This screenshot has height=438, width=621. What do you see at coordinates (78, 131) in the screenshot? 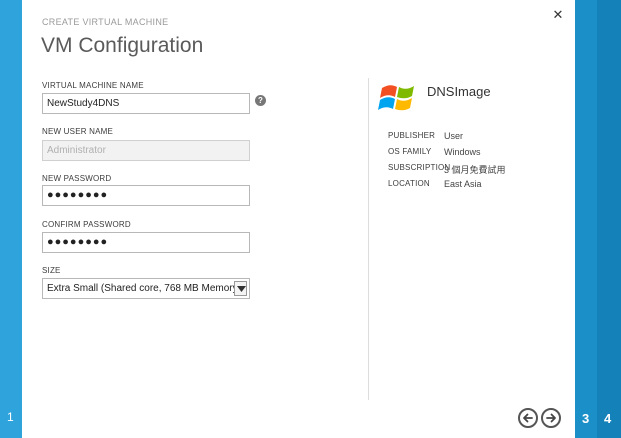
I see `user-name-label: NEW USER NAME` at bounding box center [78, 131].